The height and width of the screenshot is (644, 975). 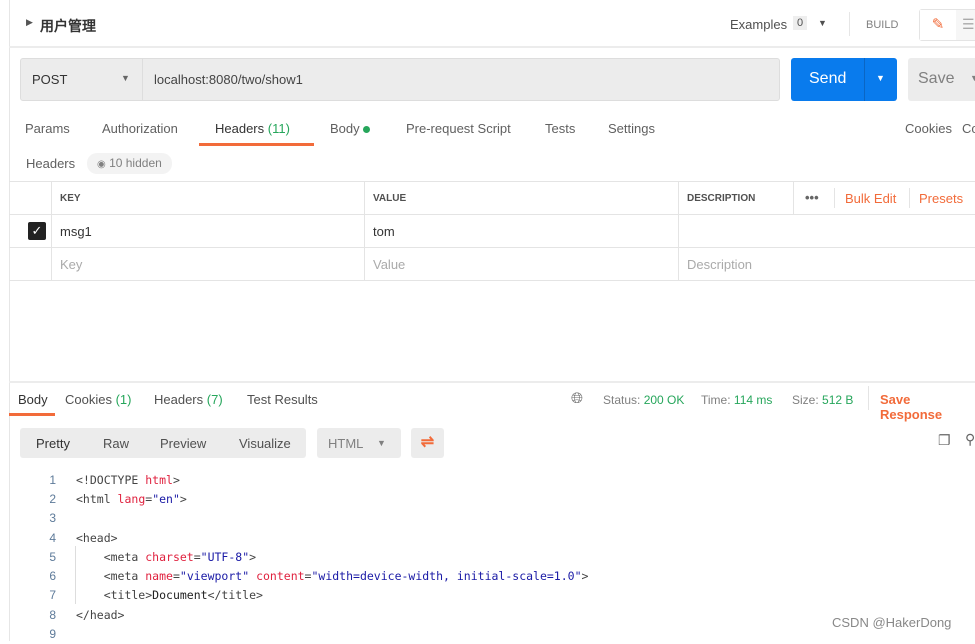 I want to click on response-tab-headers: Headers (7), so click(x=188, y=399).